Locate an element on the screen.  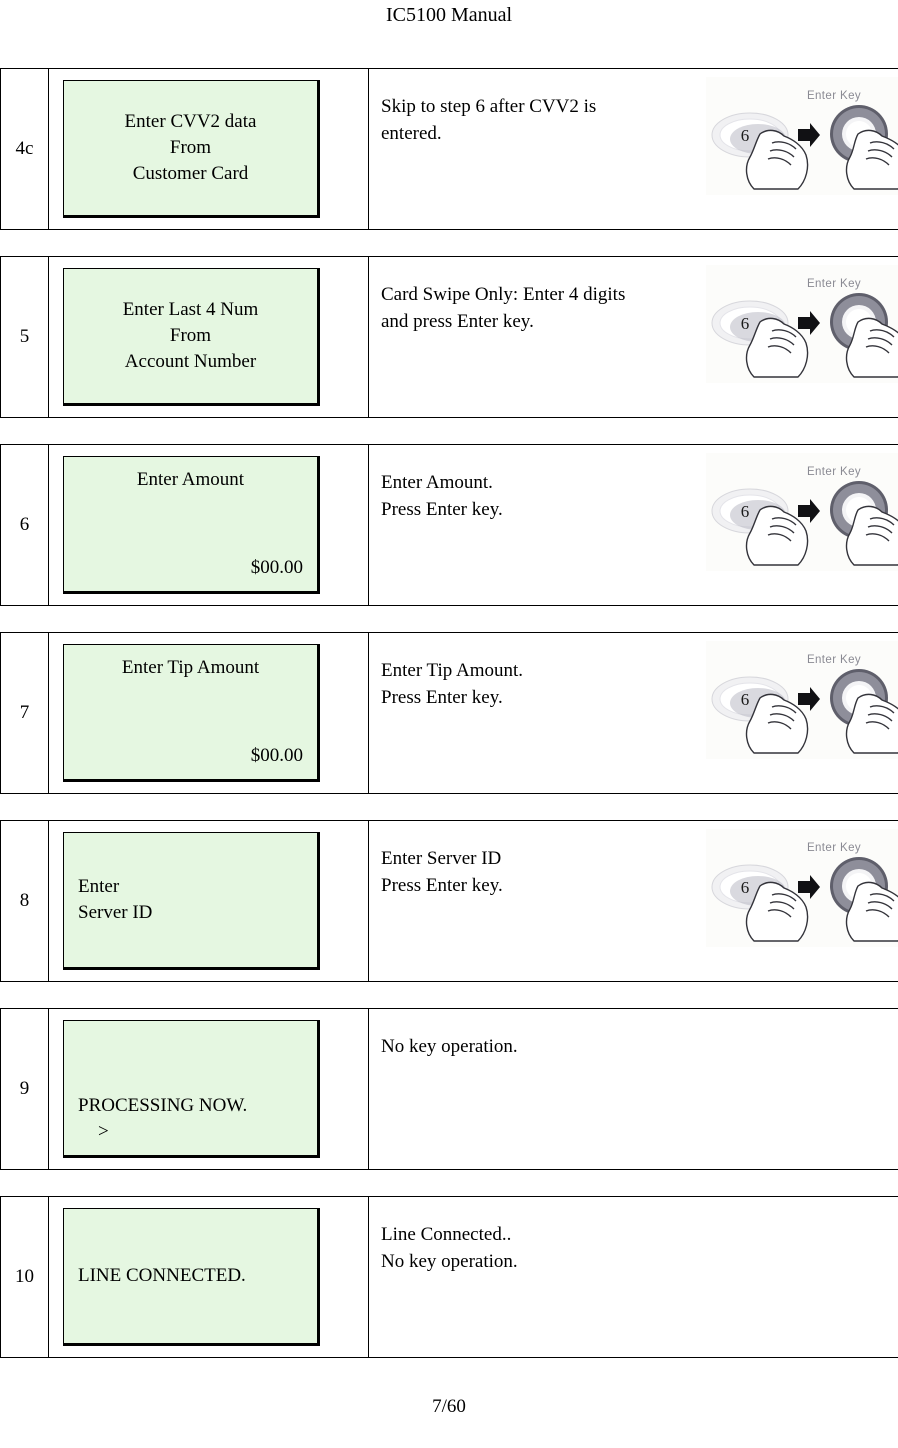
lcd-screen-content: Enter Amount $00.00 is located at coordinates (190, 524).